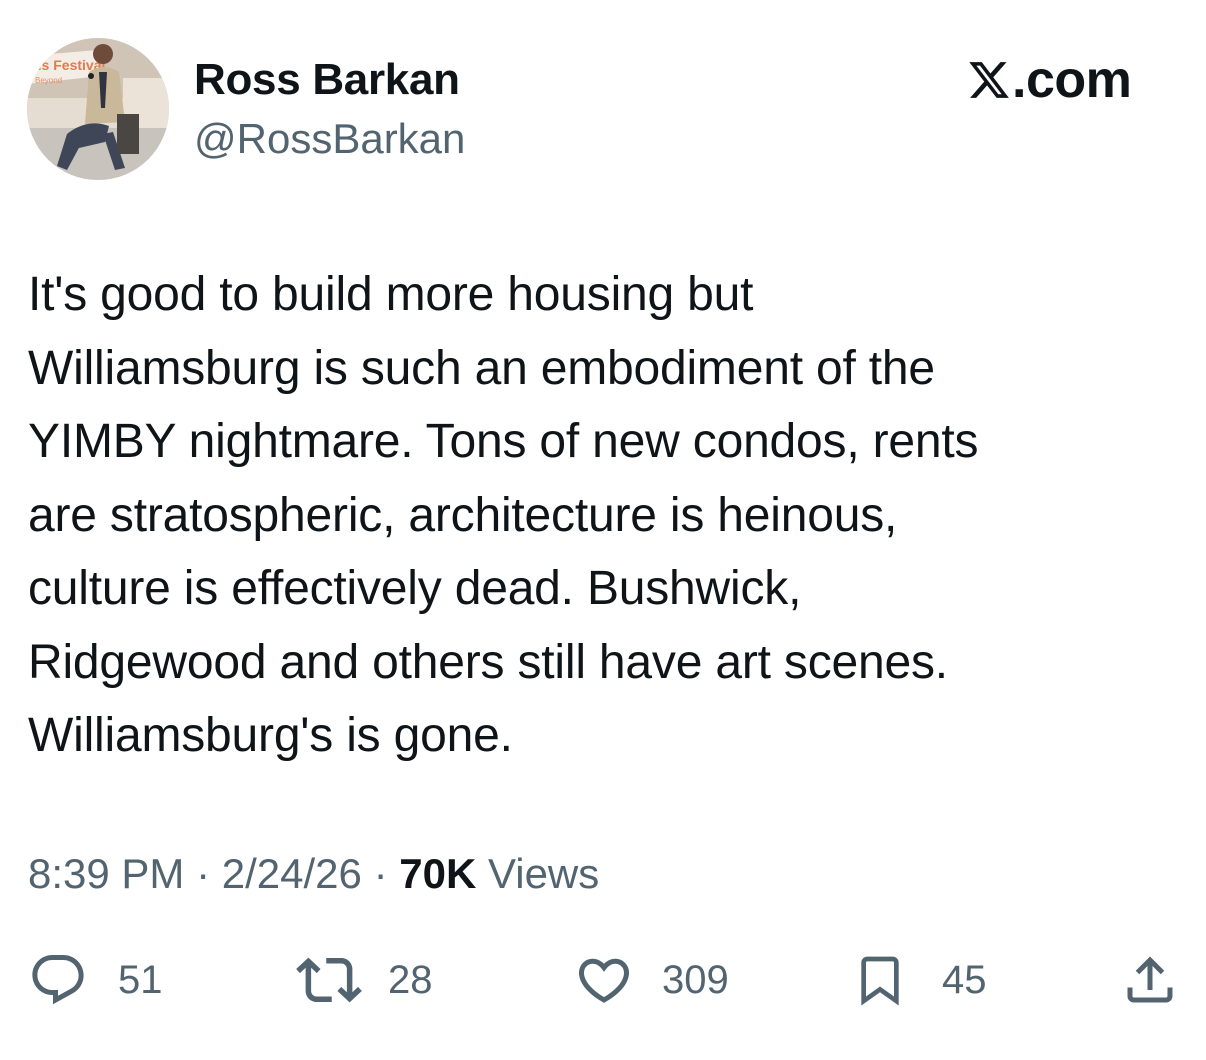 The height and width of the screenshot is (1060, 1206). I want to click on reply-button: 51, so click(95, 980).